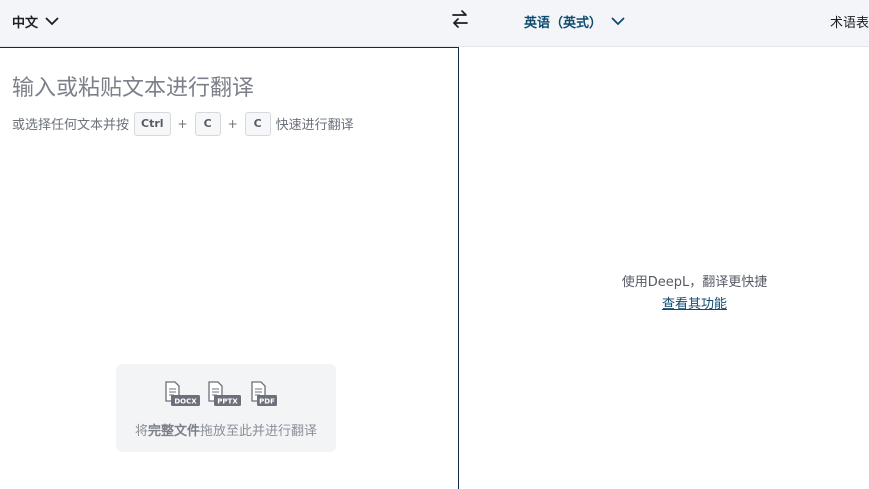  What do you see at coordinates (152, 123) in the screenshot?
I see `key-ctrl: Ctrl` at bounding box center [152, 123].